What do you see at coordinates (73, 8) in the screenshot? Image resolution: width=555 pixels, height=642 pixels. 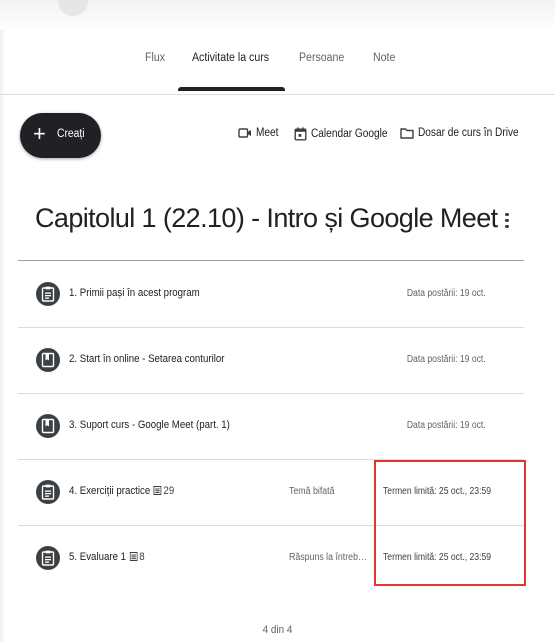 I see `avatar` at bounding box center [73, 8].